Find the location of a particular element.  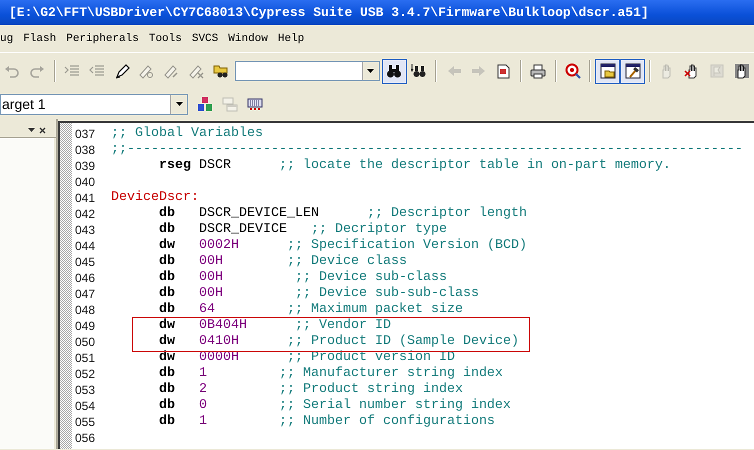

code-comment: ;; Decriptor type is located at coordinates (378, 229).